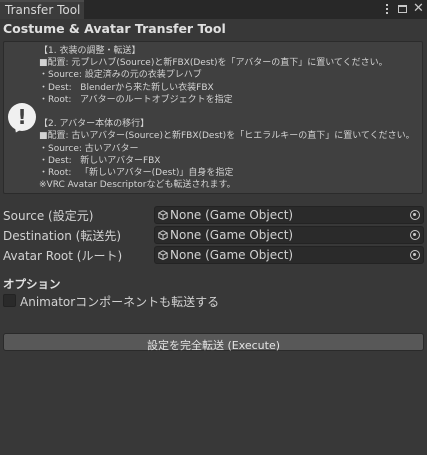  I want to click on window-controls: ✕, so click(403, 9).